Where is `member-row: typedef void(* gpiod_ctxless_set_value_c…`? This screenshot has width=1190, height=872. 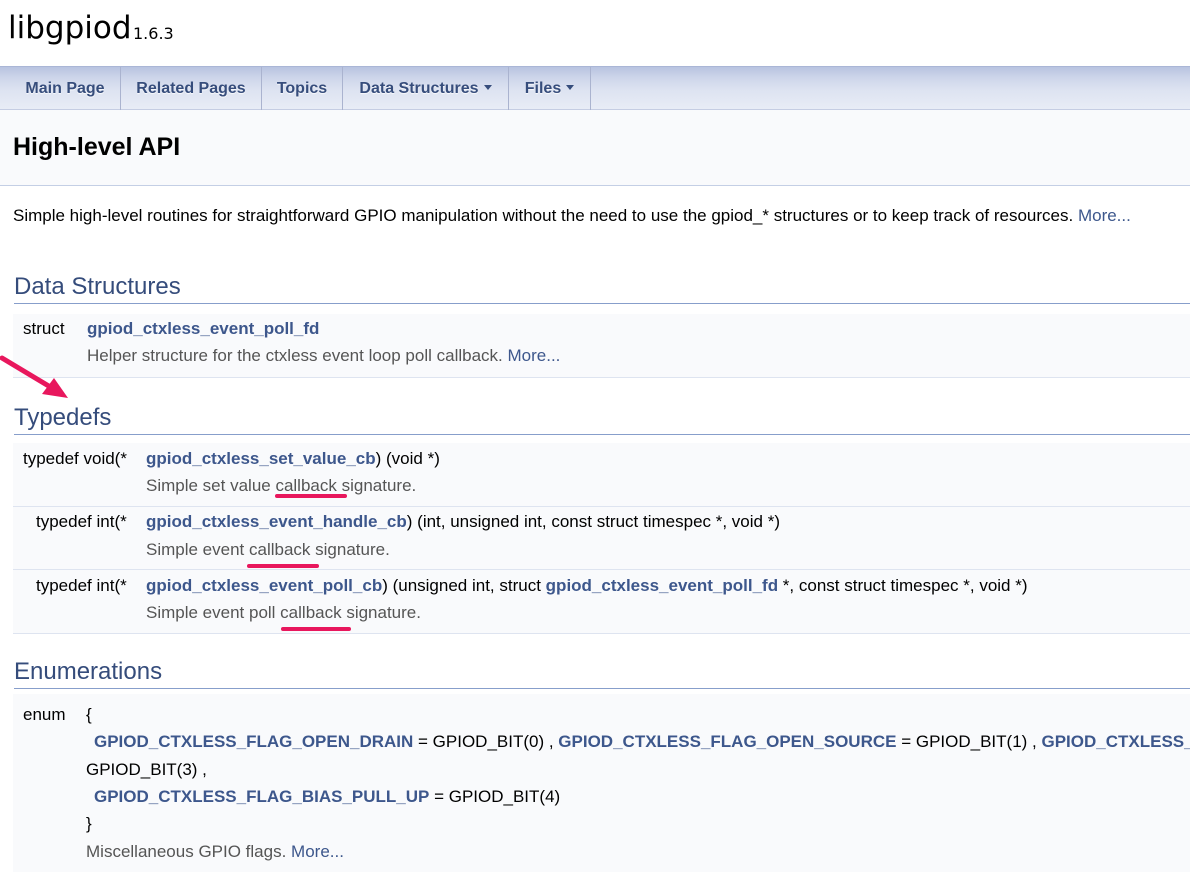
member-row: typedef void(* gpiod_ctxless_set_value_c… is located at coordinates (601, 475).